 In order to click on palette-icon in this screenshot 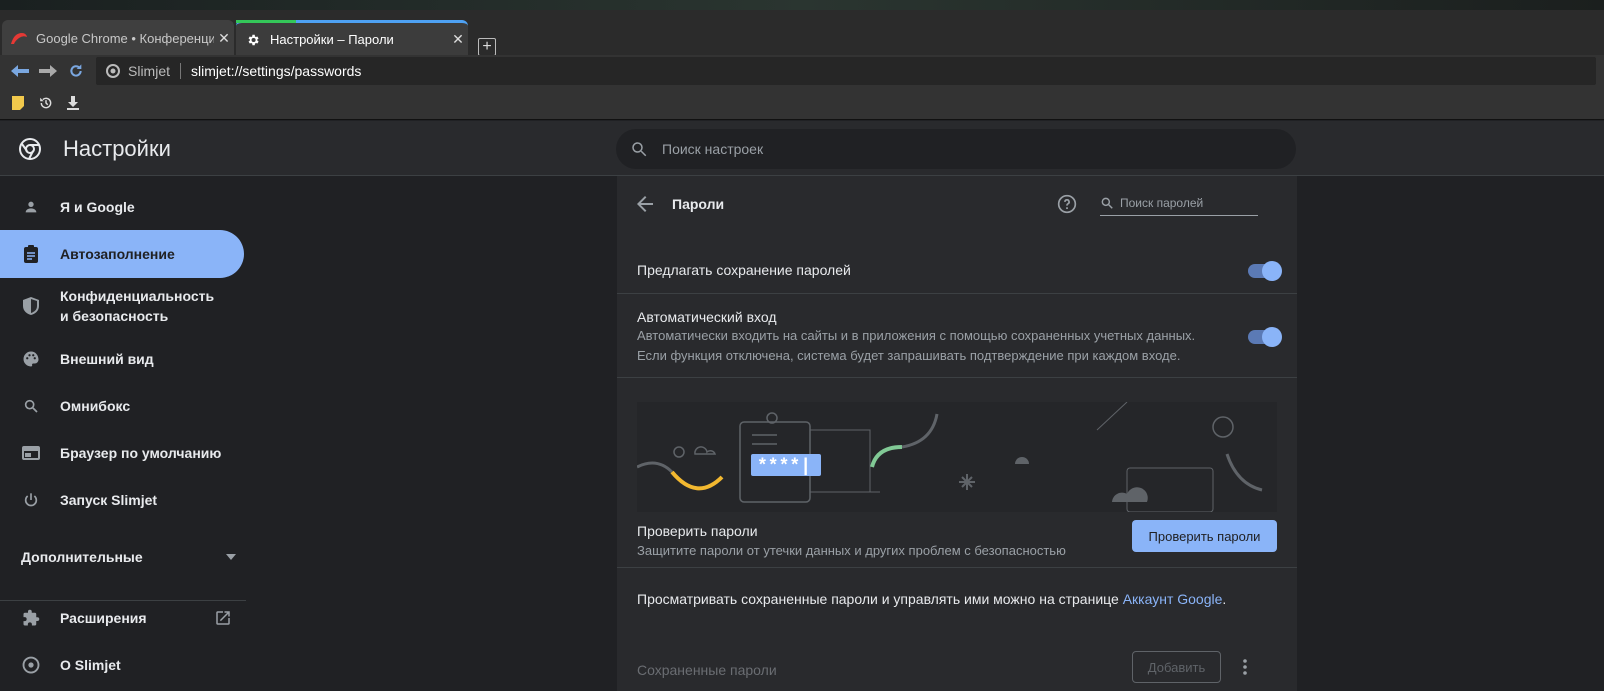, I will do `click(31, 359)`.